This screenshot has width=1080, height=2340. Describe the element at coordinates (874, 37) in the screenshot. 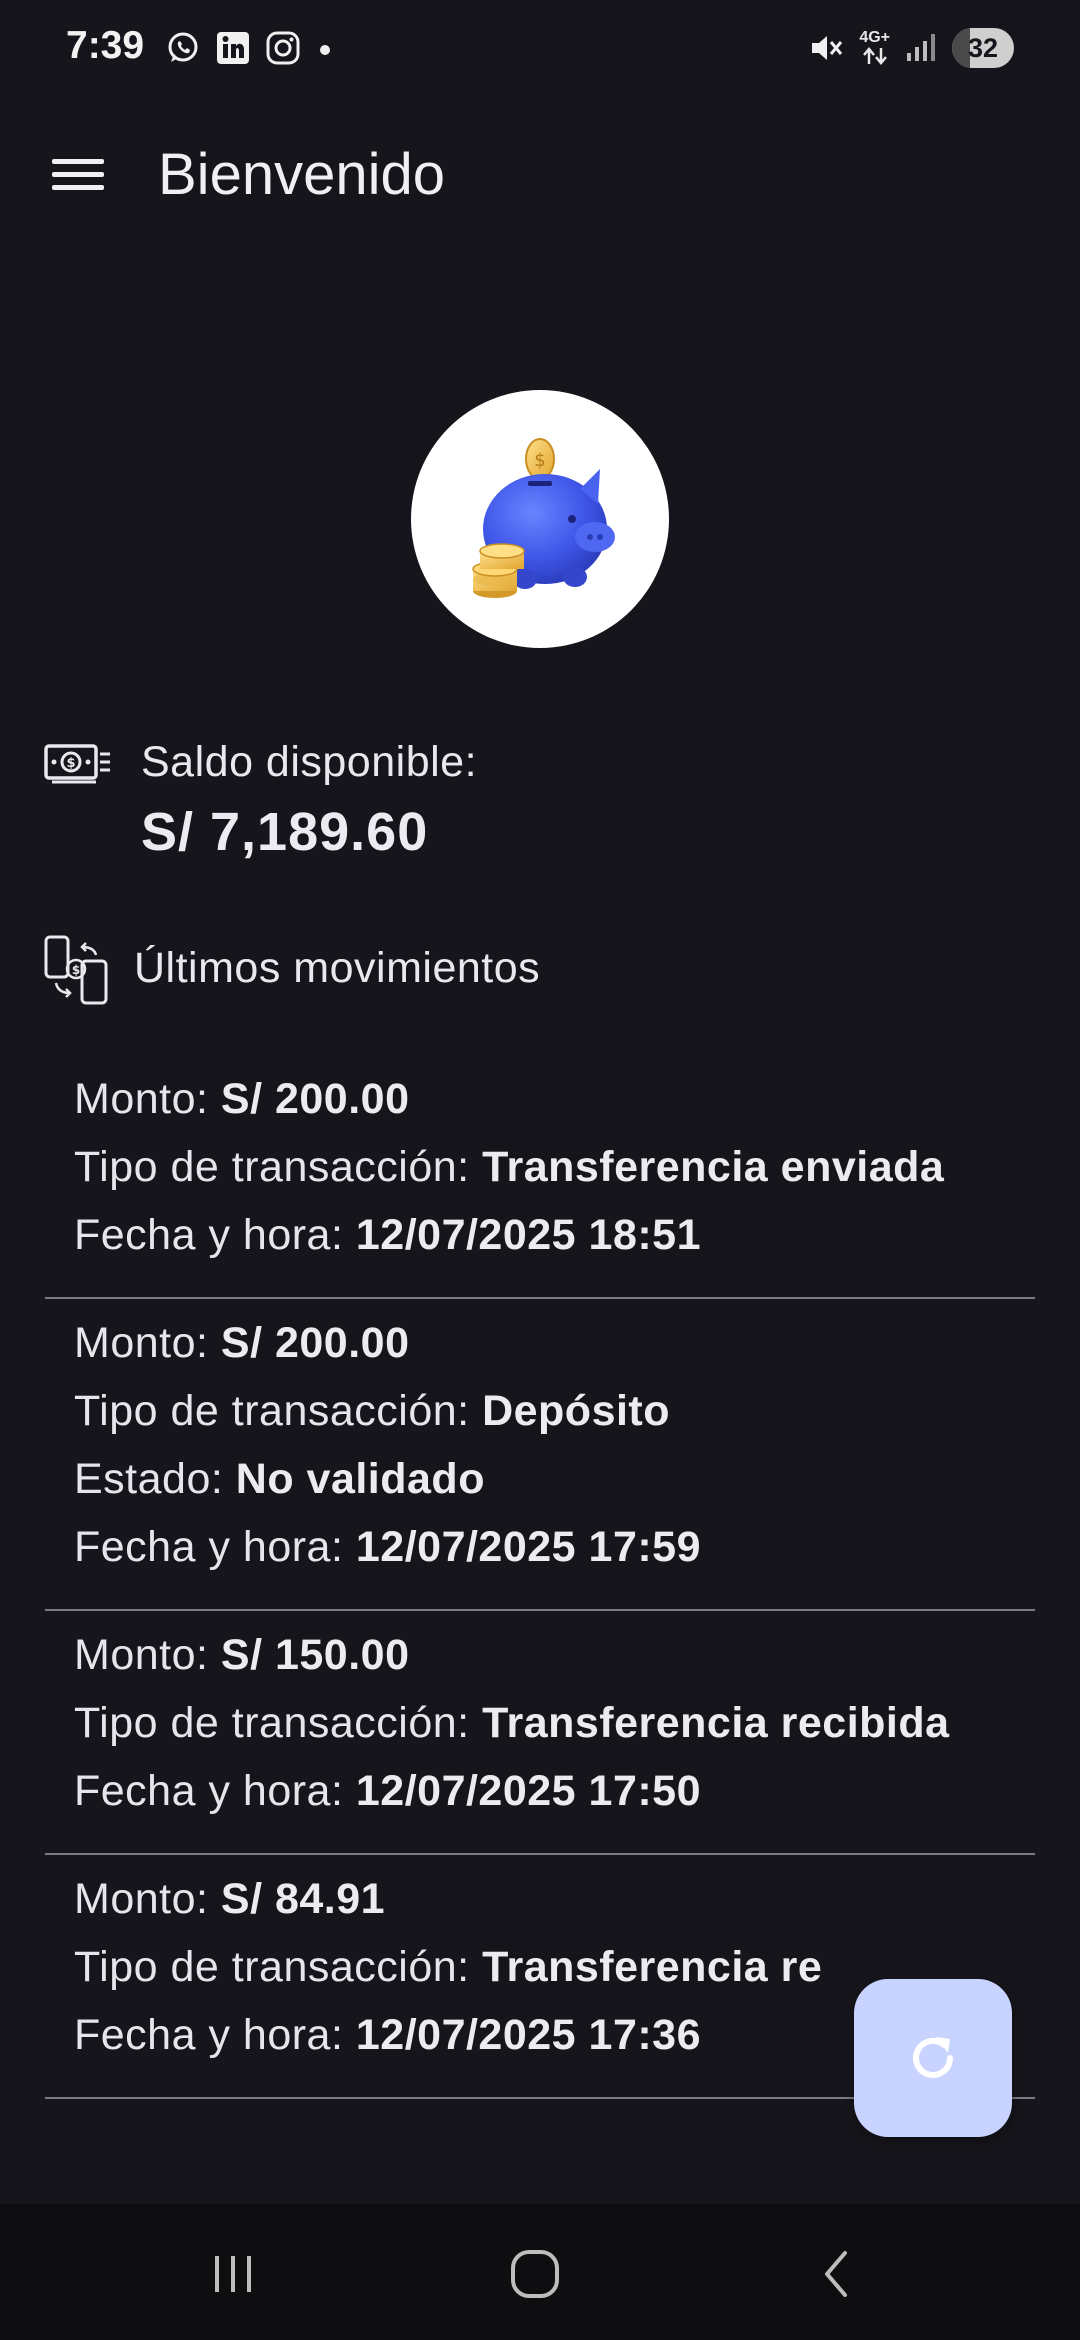

I see `network-label: 4G+` at that location.